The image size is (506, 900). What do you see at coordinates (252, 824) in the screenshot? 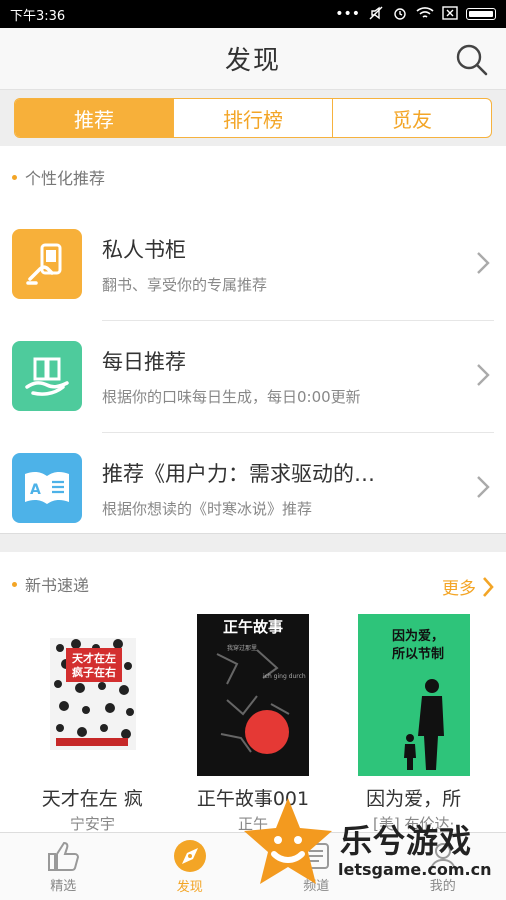
I see `book-author: 正午` at bounding box center [252, 824].